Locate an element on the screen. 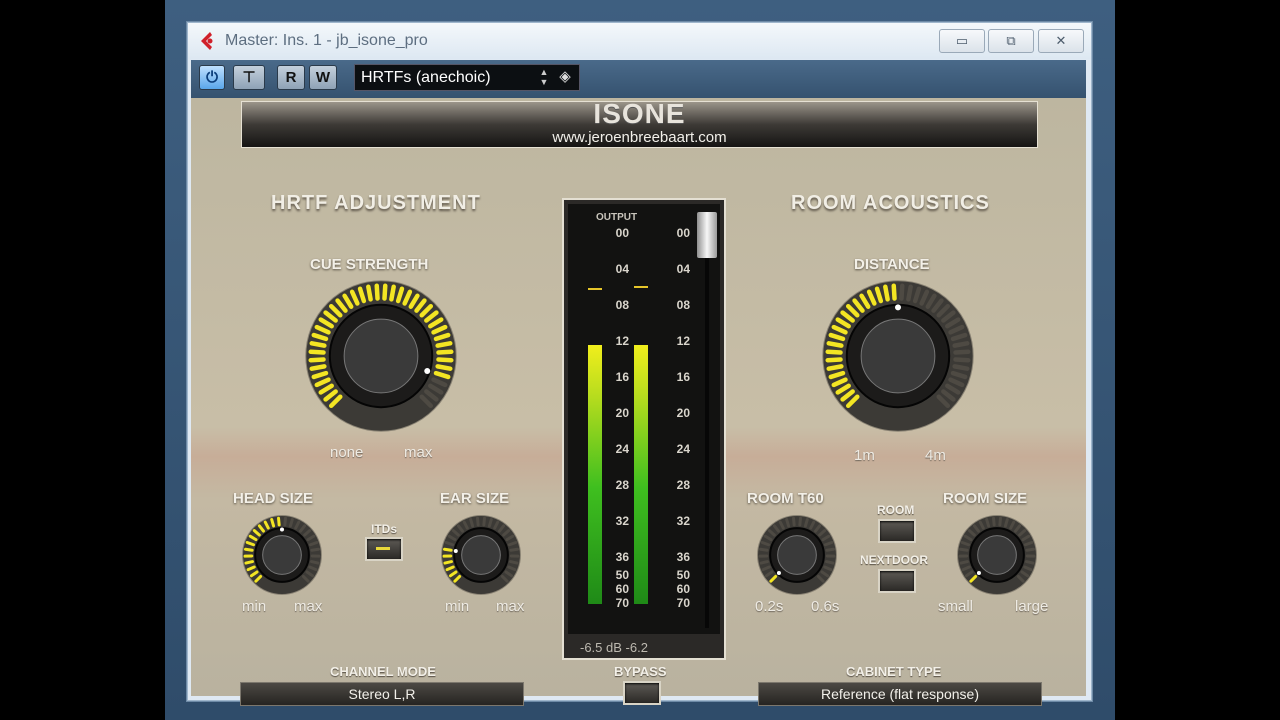 The height and width of the screenshot is (720, 1280). head-size-label: HEAD SIZE is located at coordinates (273, 498).